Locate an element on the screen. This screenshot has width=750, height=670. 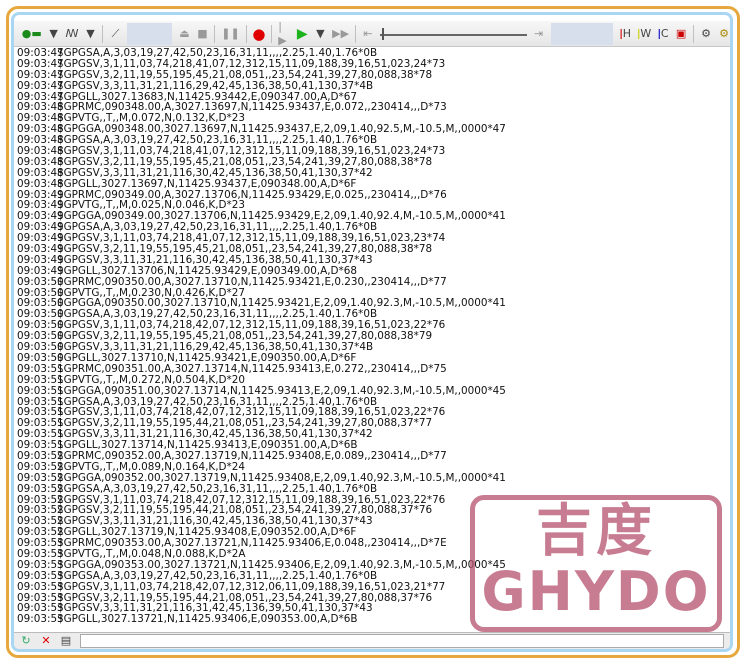
play-icon: ▶ is located at coordinates (302, 34).